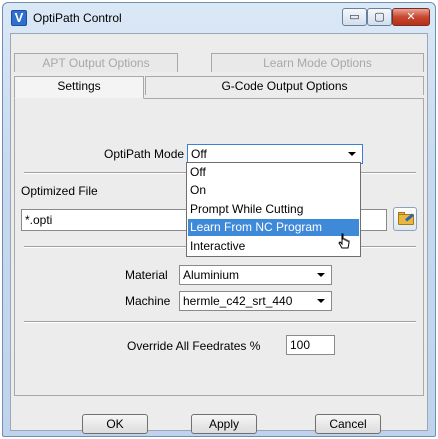  I want to click on material-value: Aluminium, so click(211, 275).